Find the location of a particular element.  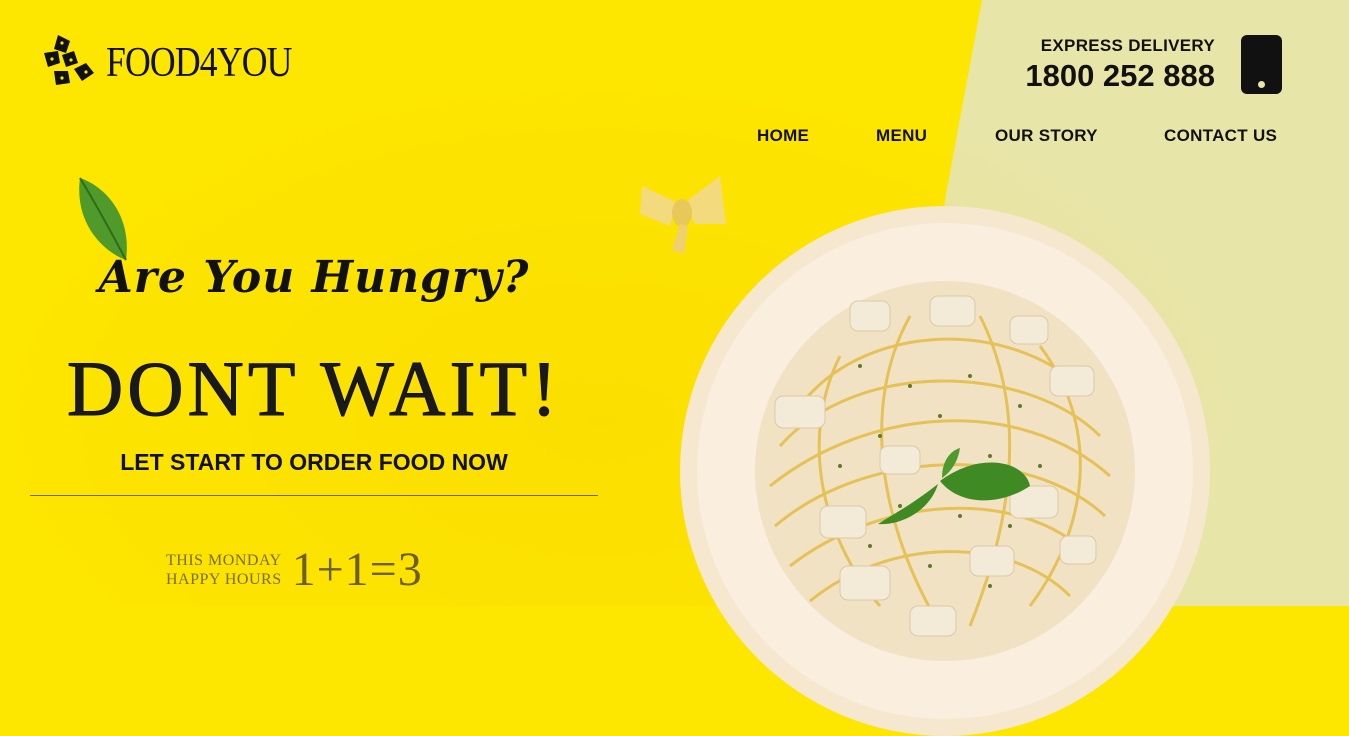

brand-logo: FOOD4YOU is located at coordinates (182, 63).